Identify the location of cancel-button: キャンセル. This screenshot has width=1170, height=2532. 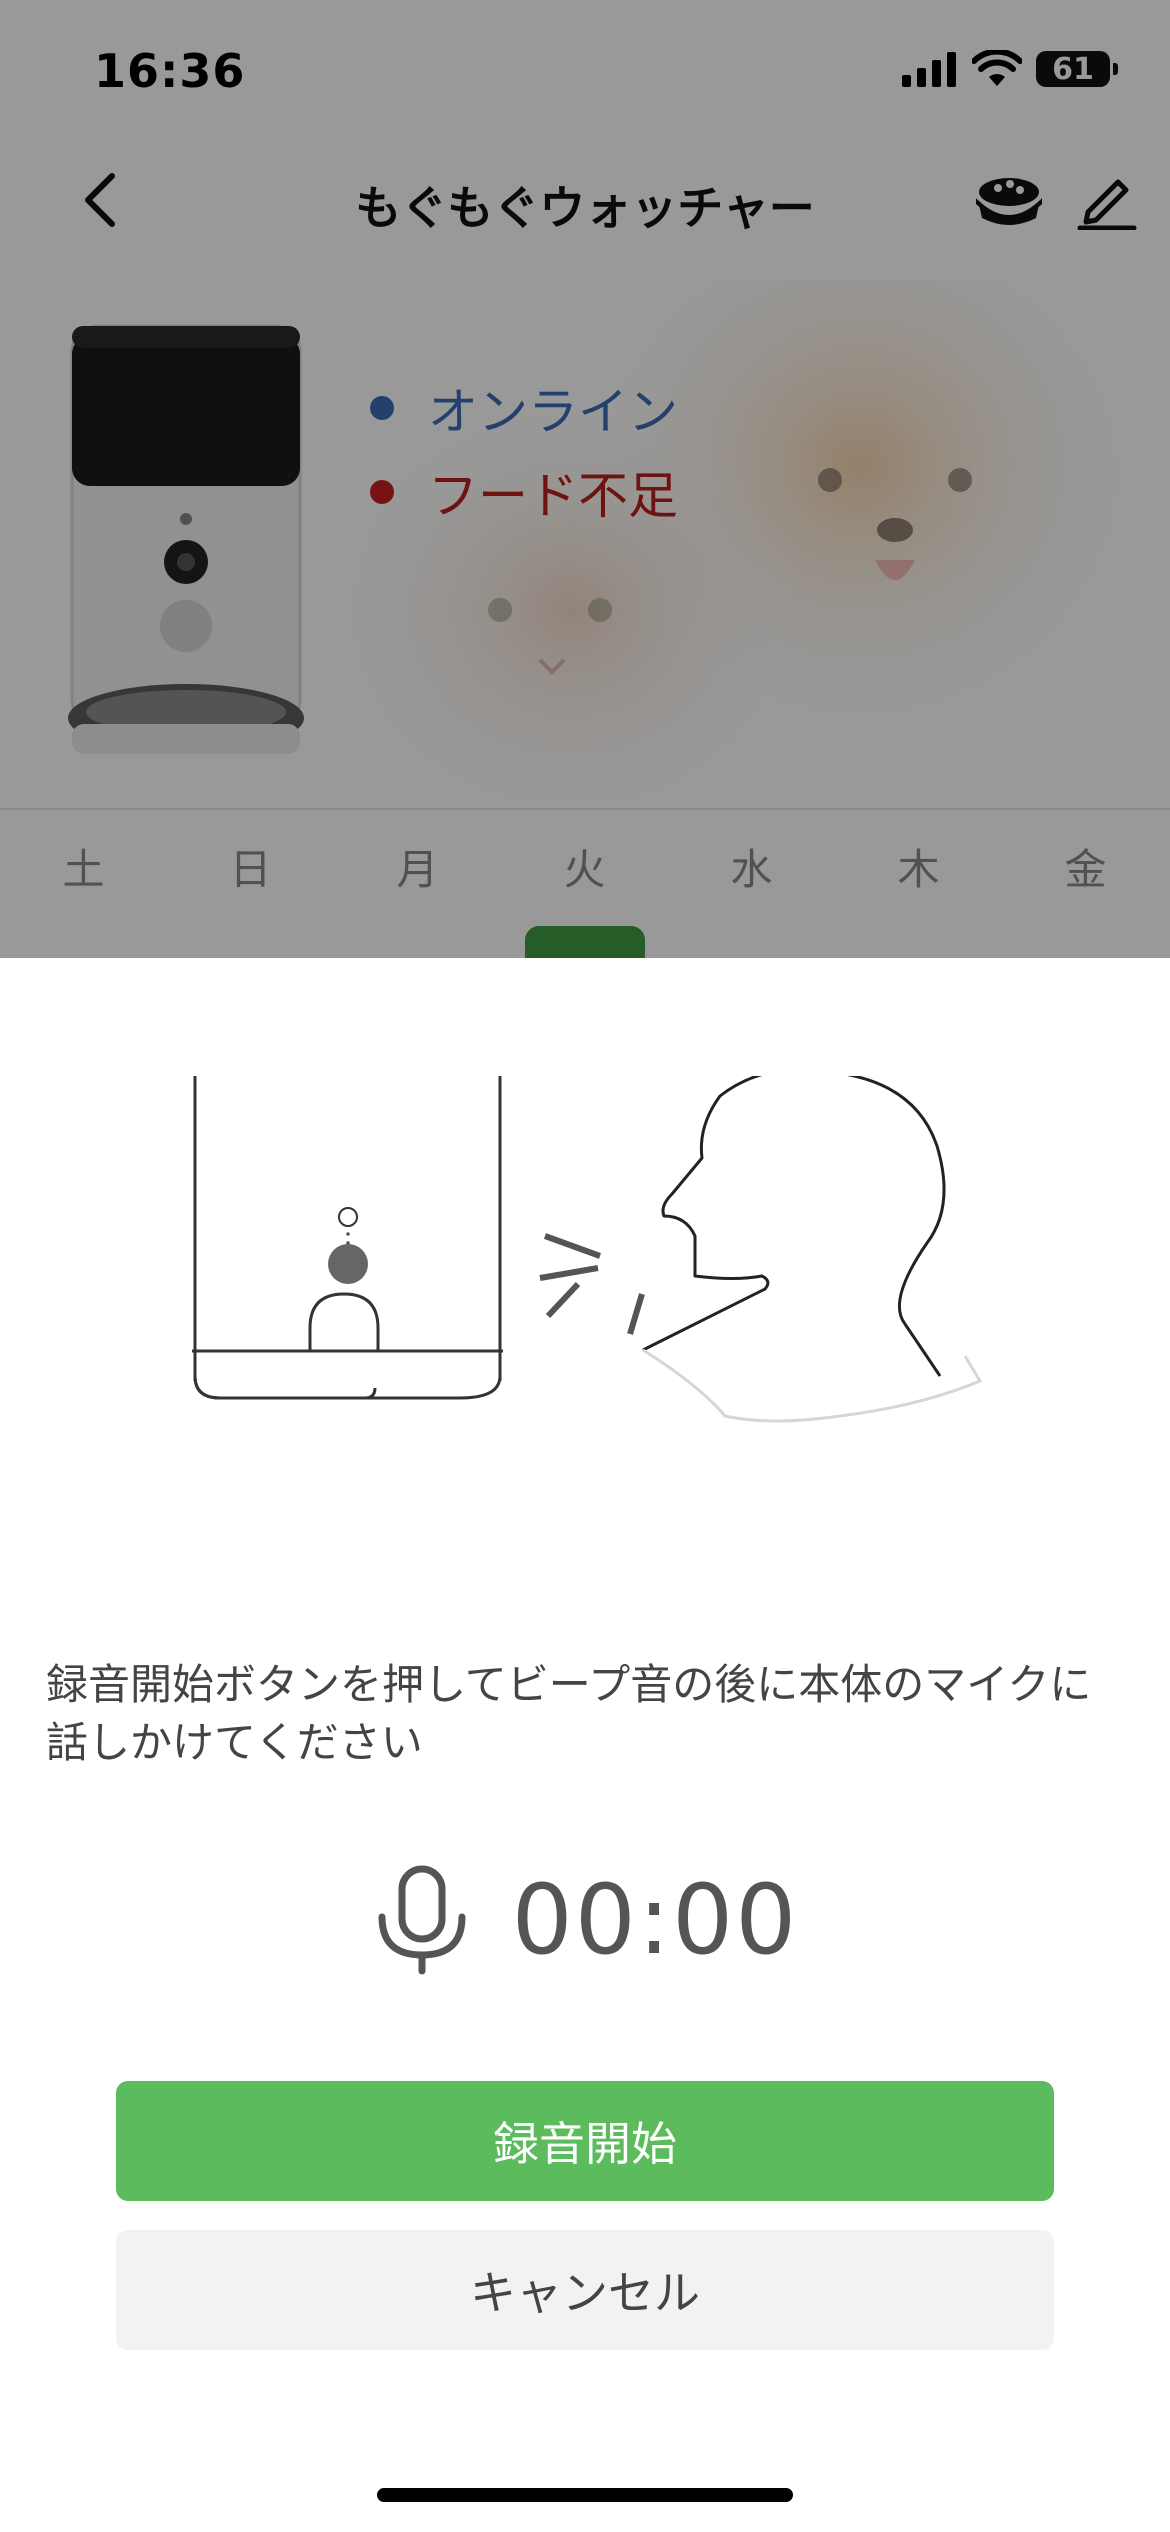
(585, 2290).